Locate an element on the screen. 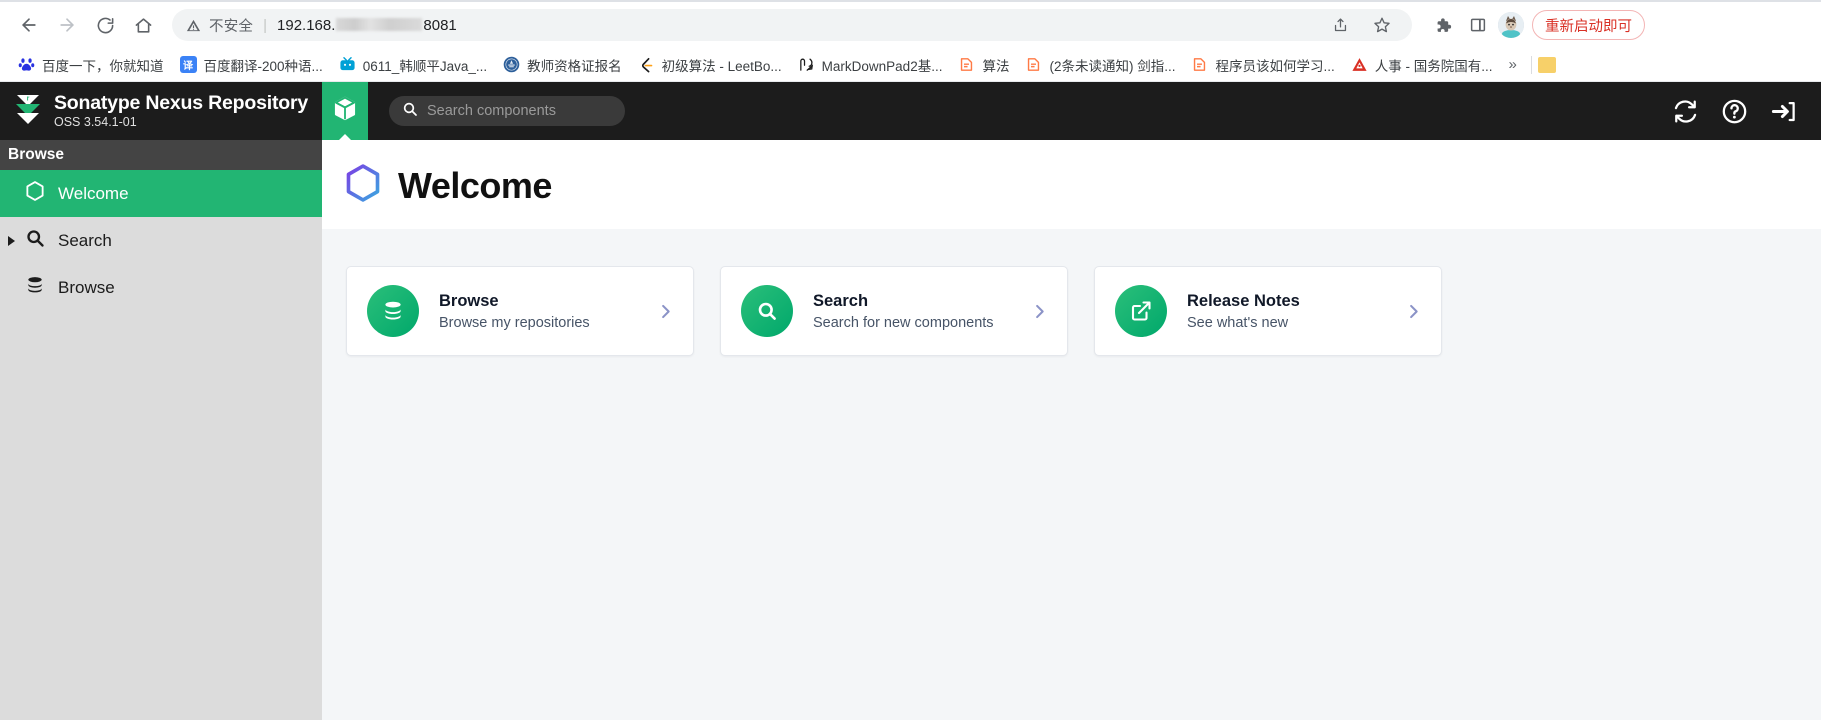 The width and height of the screenshot is (1821, 726). restart-browser-button: 重新启动即可 is located at coordinates (1588, 25).